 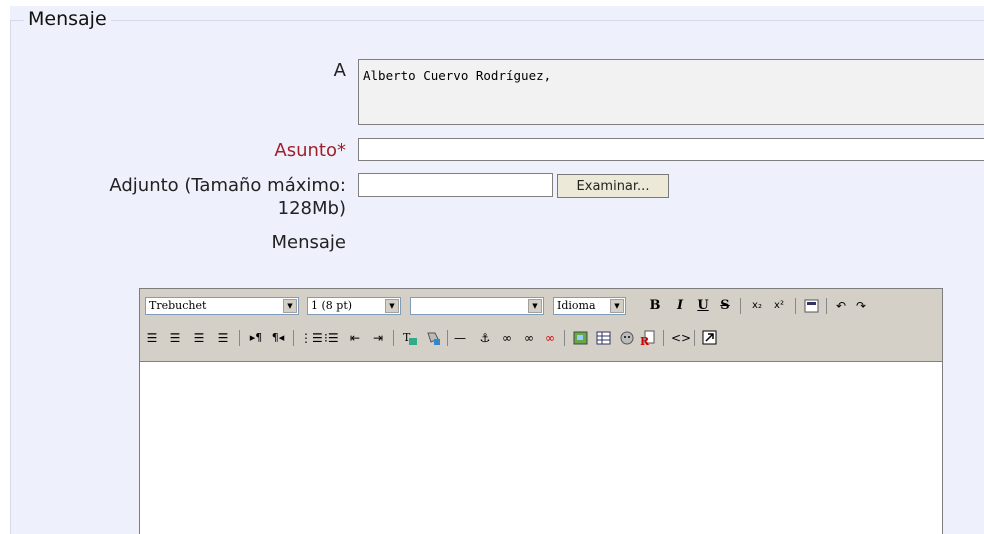 What do you see at coordinates (433, 338) in the screenshot?
I see `background-color-icon` at bounding box center [433, 338].